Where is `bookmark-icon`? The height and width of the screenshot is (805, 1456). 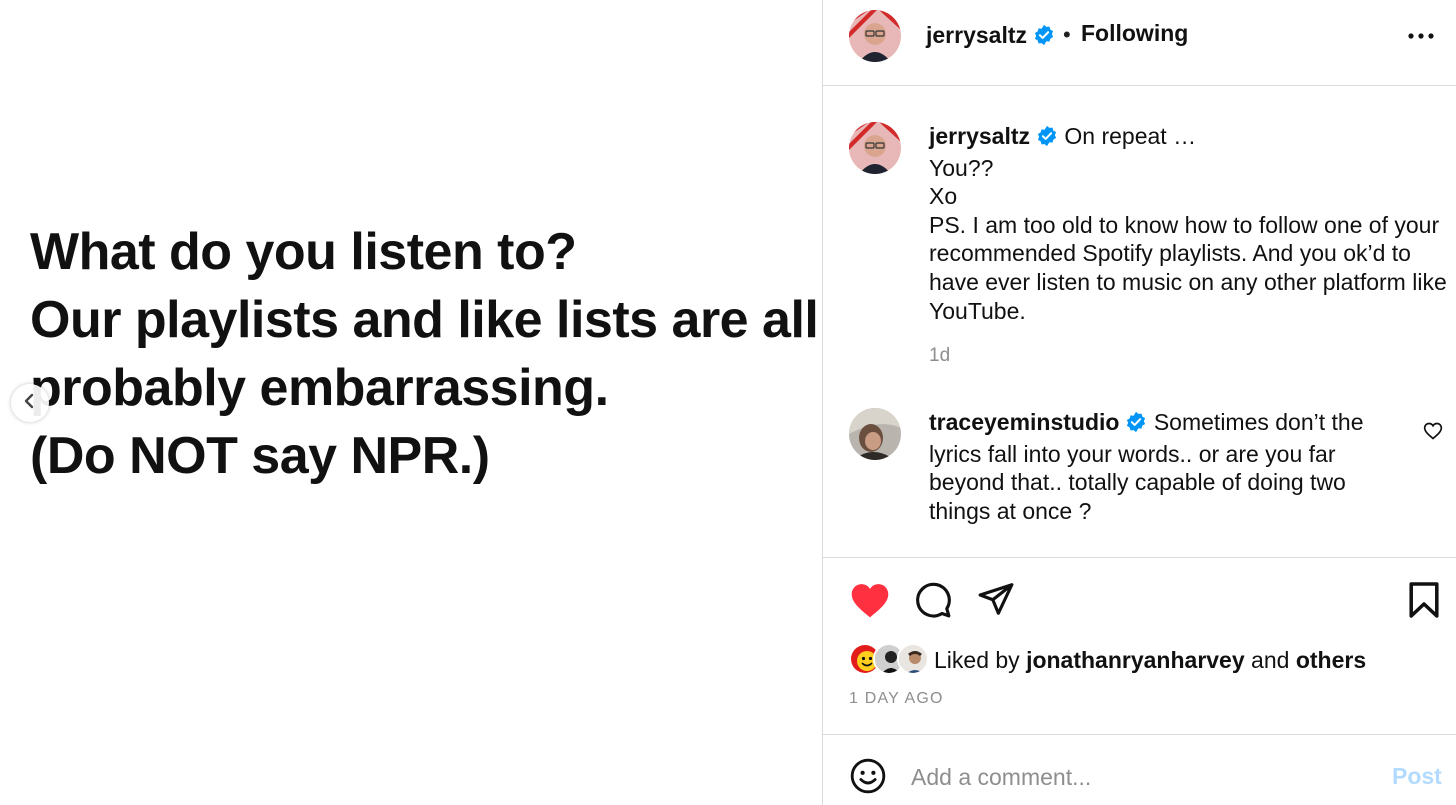 bookmark-icon is located at coordinates (1424, 603).